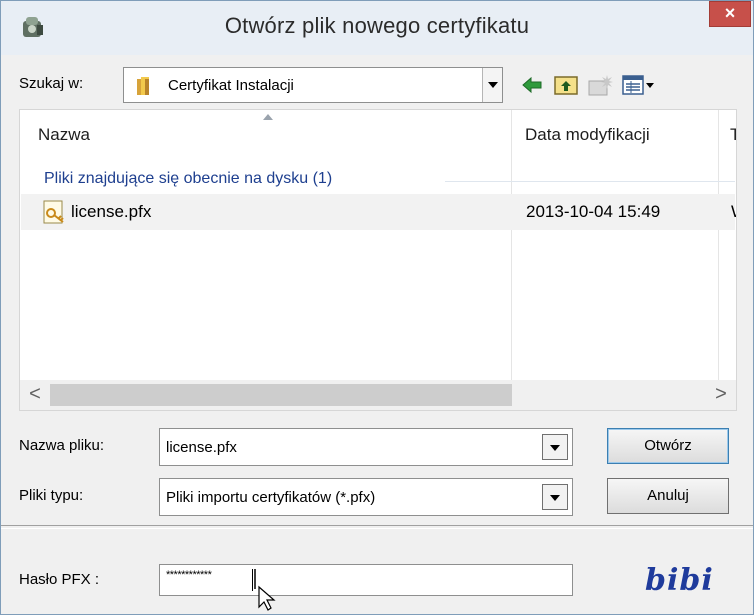 This screenshot has height=615, width=754. I want to click on up-folder-icon, so click(566, 85).